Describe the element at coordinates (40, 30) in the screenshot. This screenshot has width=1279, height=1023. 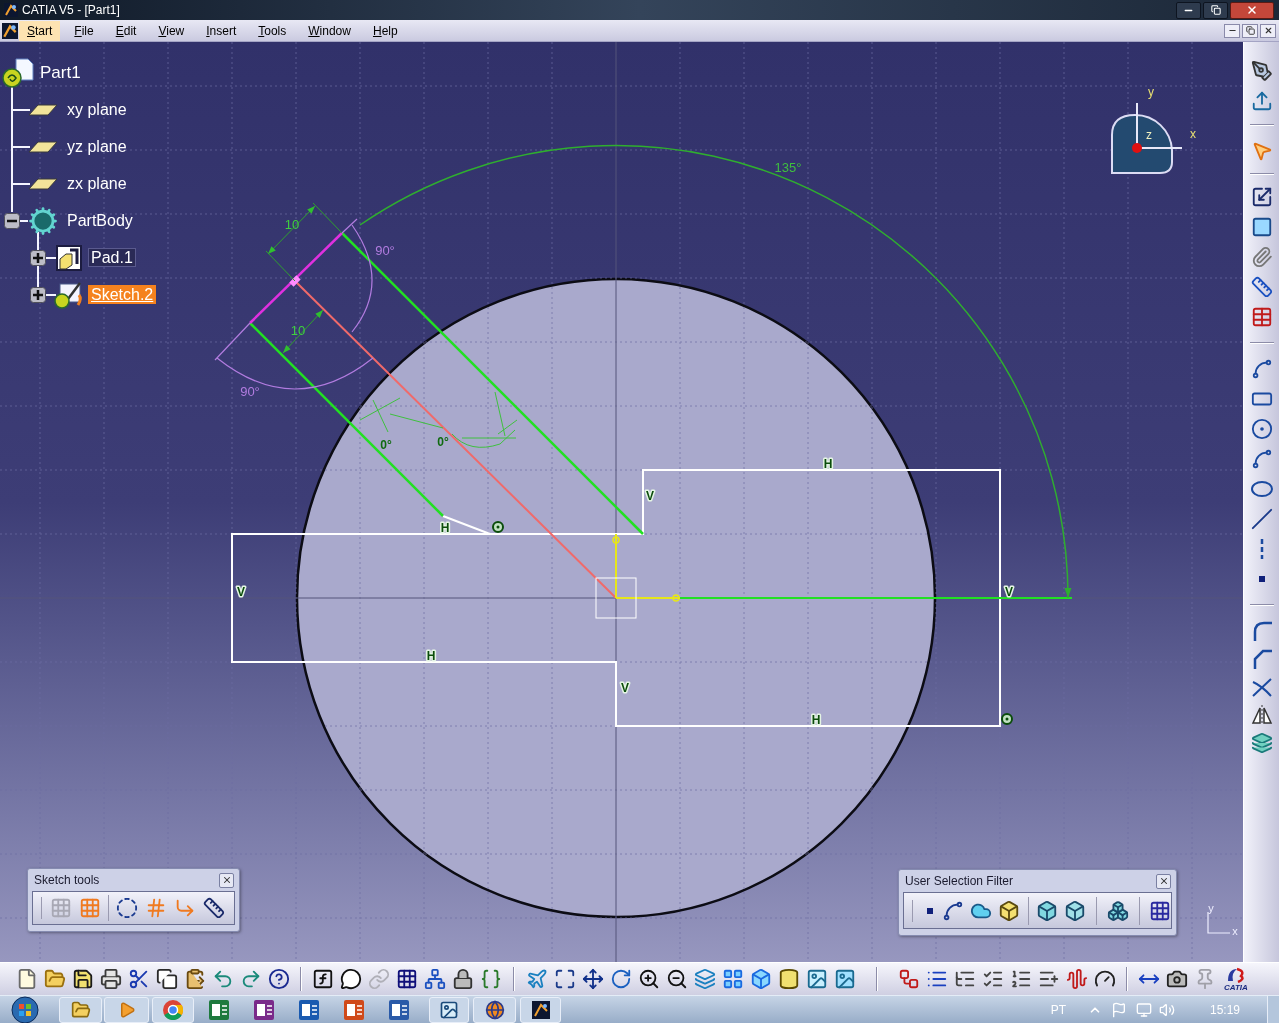
I see `menu-item: Start` at that location.